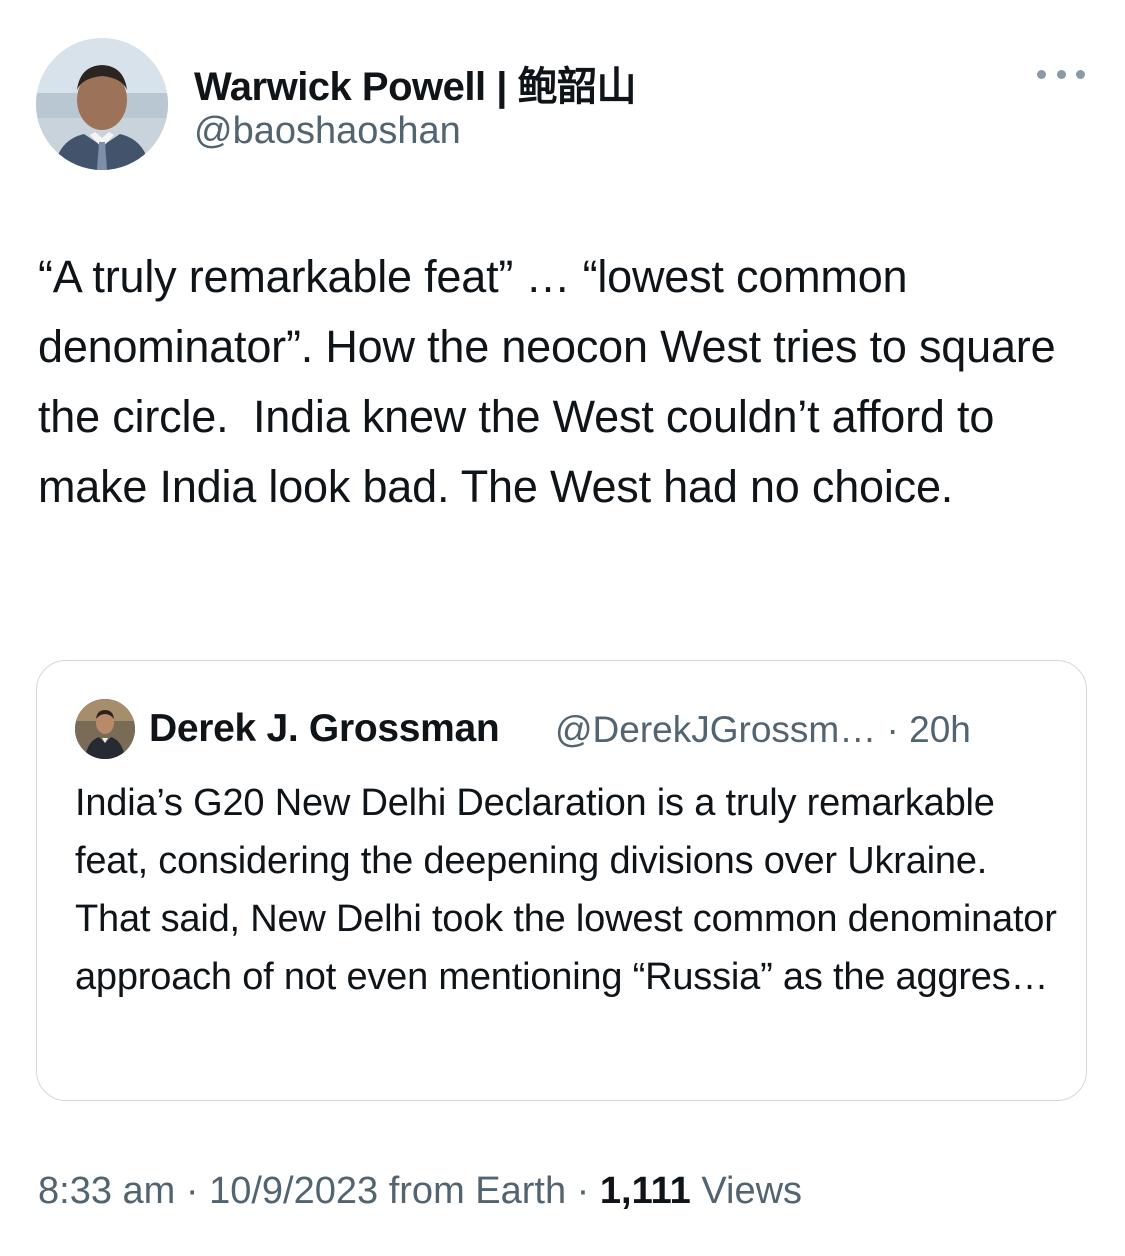 The width and height of the screenshot is (1125, 1256). I want to click on author-avatar, so click(102, 104).